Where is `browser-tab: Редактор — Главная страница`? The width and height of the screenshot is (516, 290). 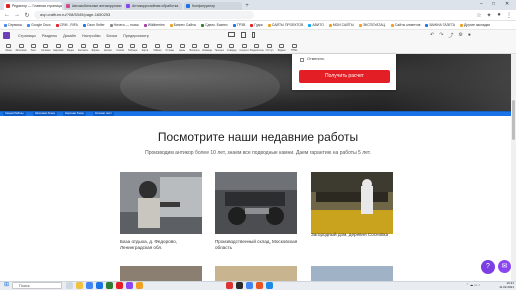
browser-tab: Редактор — Главная страница is located at coordinates (33, 6).